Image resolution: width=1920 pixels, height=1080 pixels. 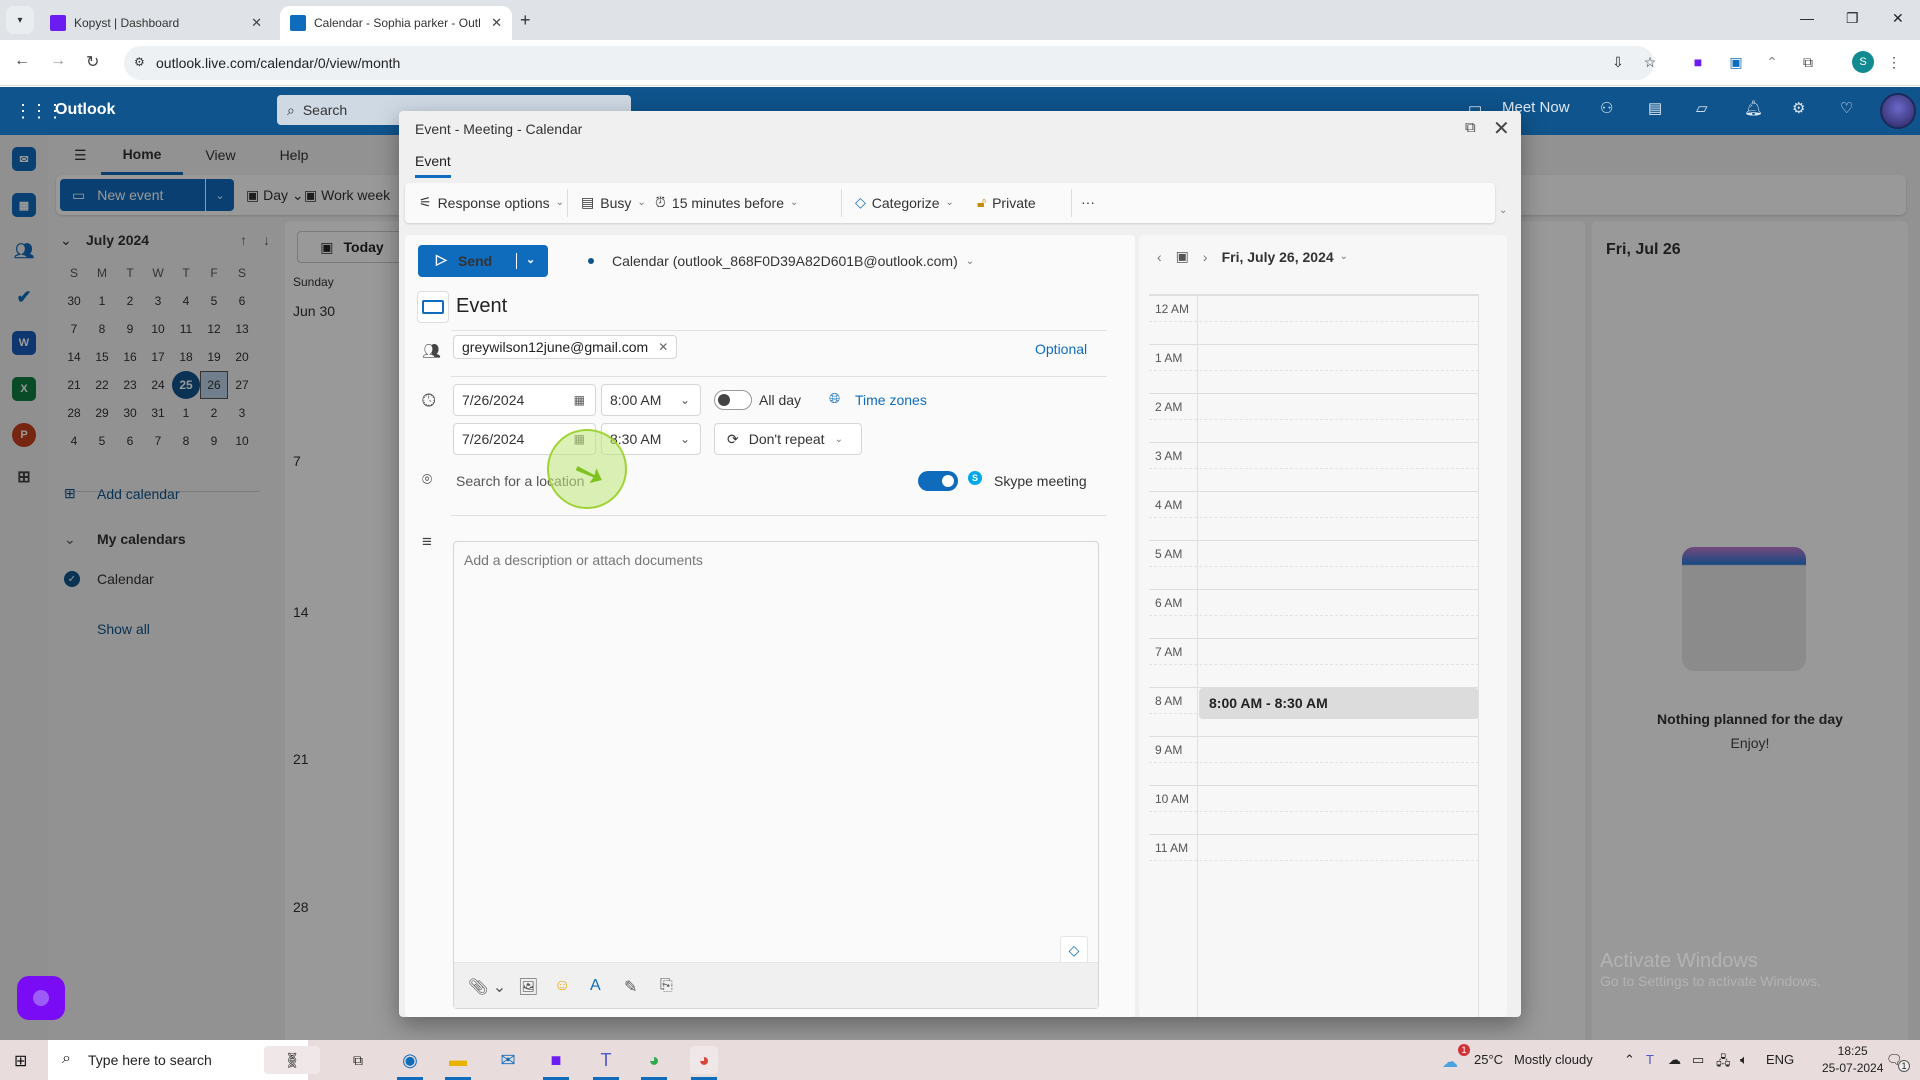 I want to click on close-window-icon: ✕, so click(x=1898, y=18).